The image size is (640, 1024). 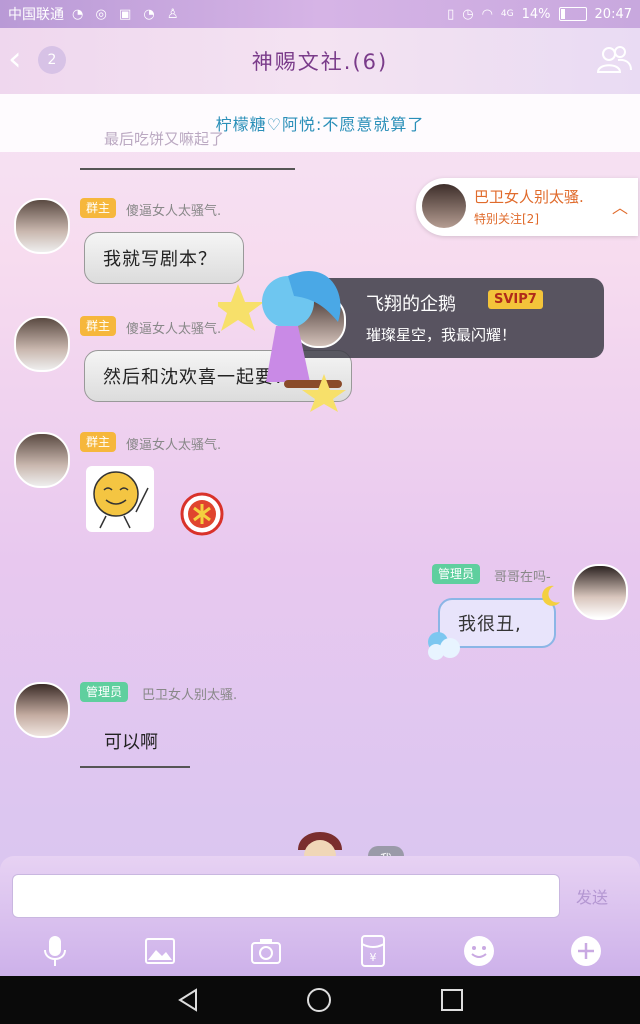 I want to click on message-text: 可以啊, so click(x=131, y=741).